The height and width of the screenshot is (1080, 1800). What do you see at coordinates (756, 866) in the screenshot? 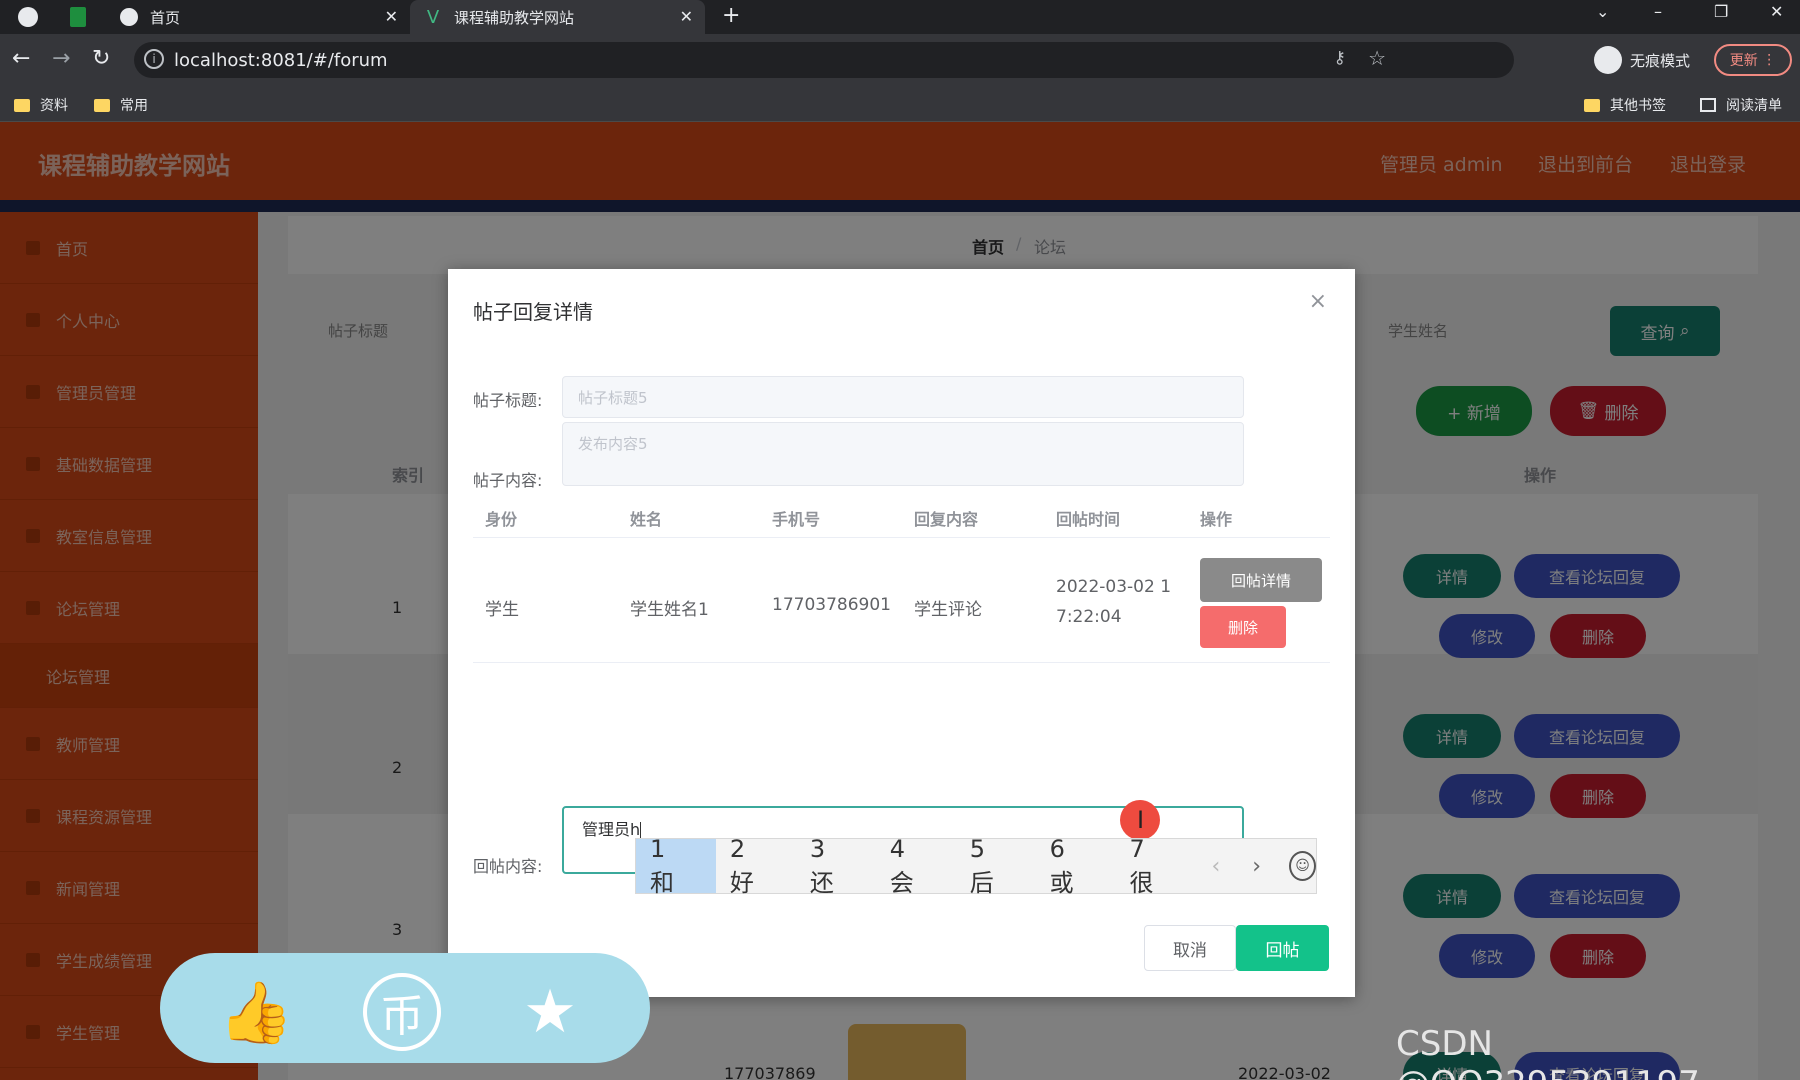
I see `ime-candidate: 2 好` at bounding box center [756, 866].